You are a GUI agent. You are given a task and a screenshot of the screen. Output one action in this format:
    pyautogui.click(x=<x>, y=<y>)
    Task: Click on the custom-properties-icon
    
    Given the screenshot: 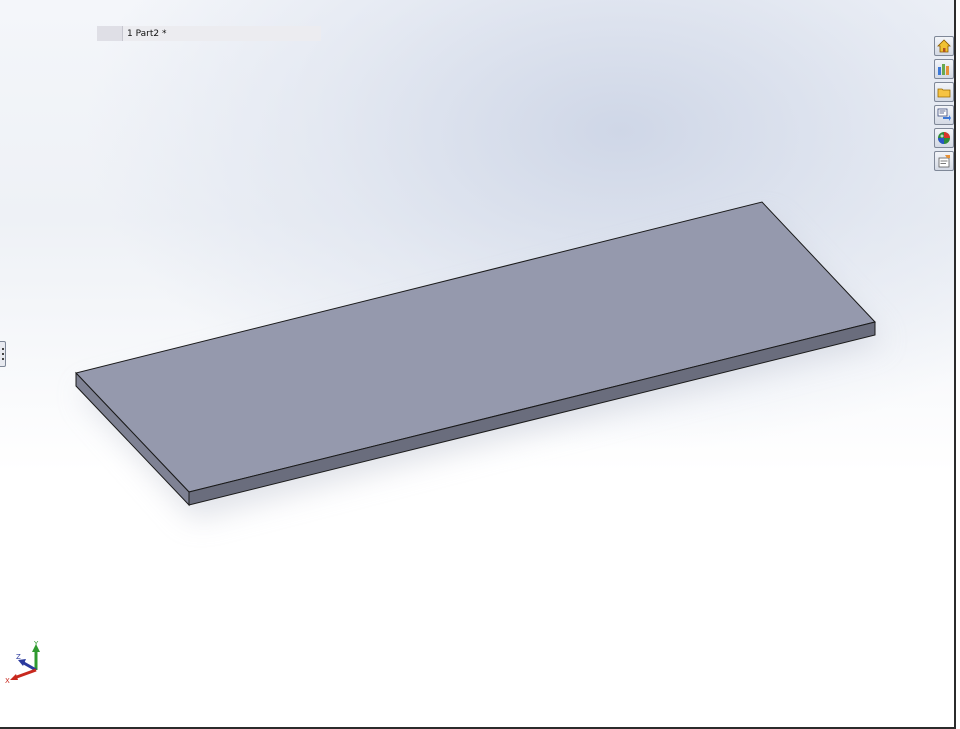 What is the action you would take?
    pyautogui.click(x=944, y=161)
    